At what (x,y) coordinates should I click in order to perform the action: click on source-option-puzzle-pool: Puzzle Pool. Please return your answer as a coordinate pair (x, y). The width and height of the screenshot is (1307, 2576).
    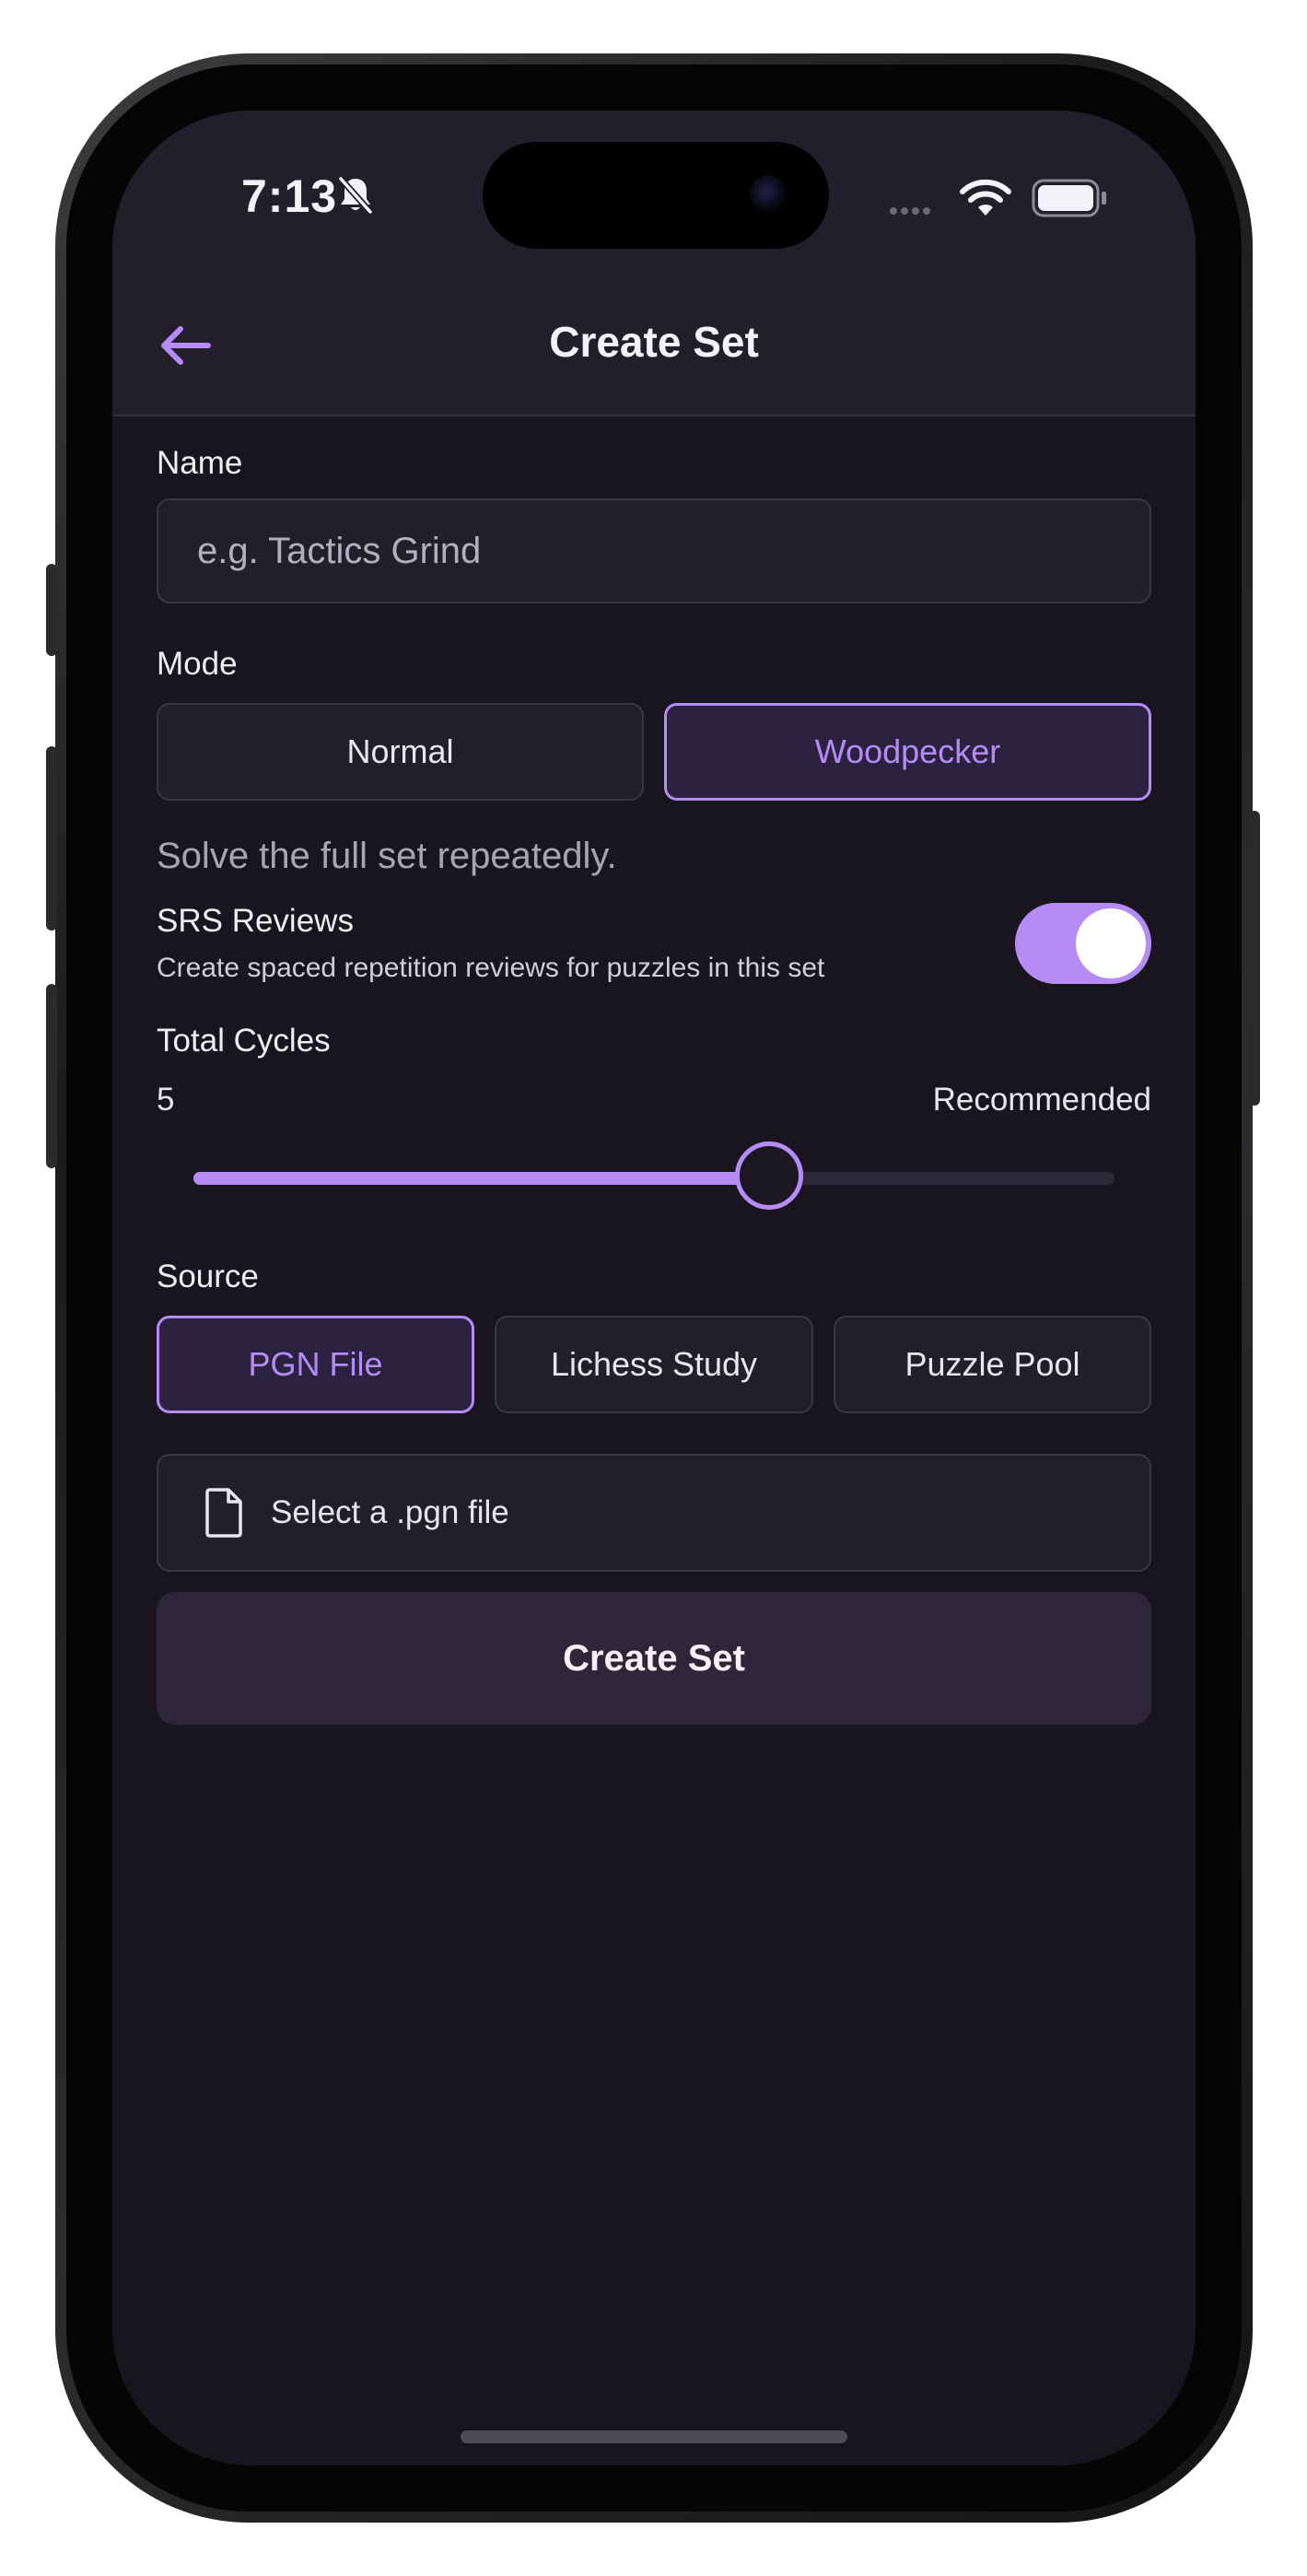
    Looking at the image, I should click on (993, 1364).